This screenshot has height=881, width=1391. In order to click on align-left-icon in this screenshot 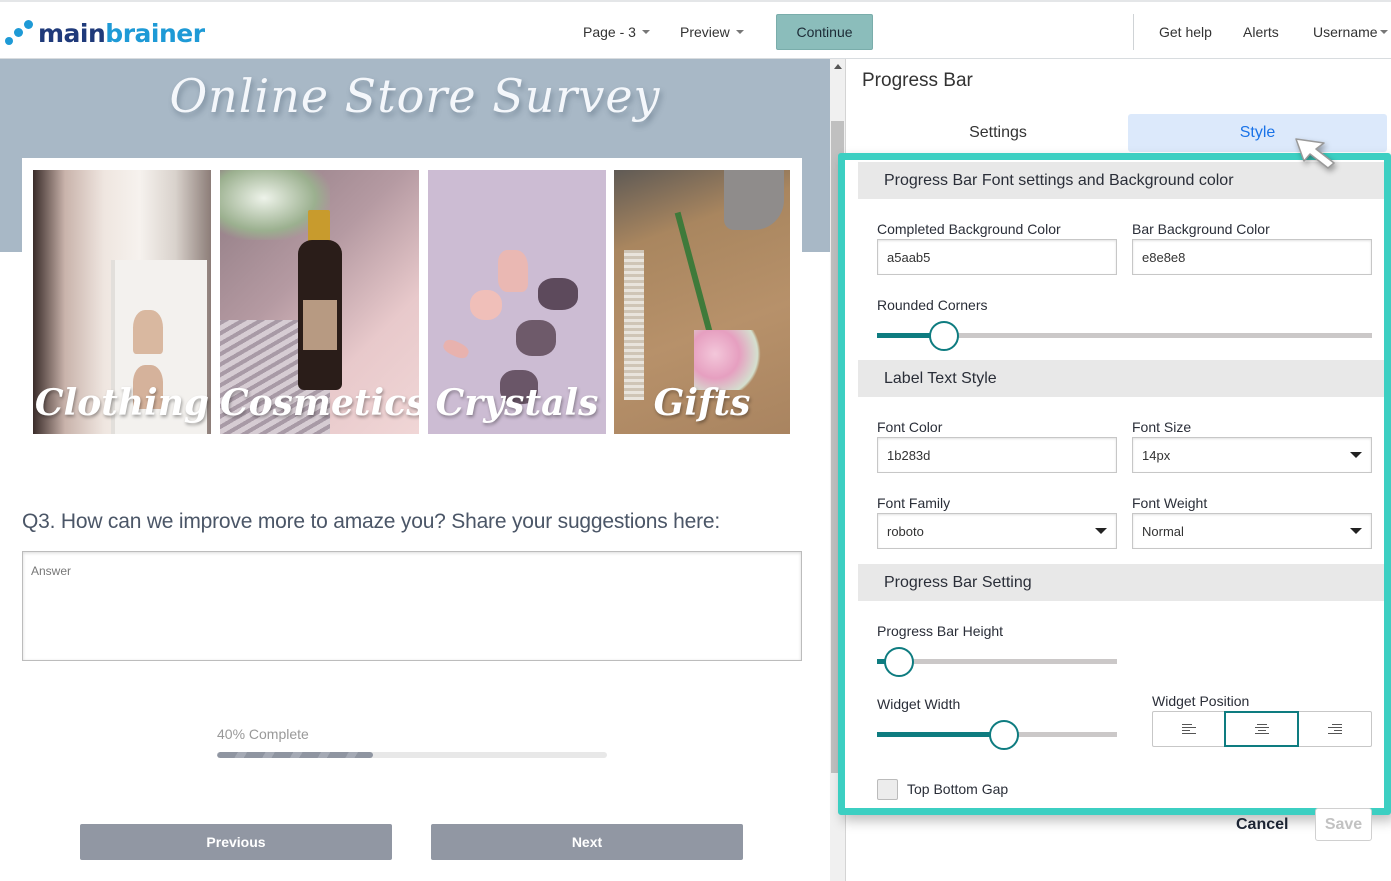, I will do `click(1189, 729)`.